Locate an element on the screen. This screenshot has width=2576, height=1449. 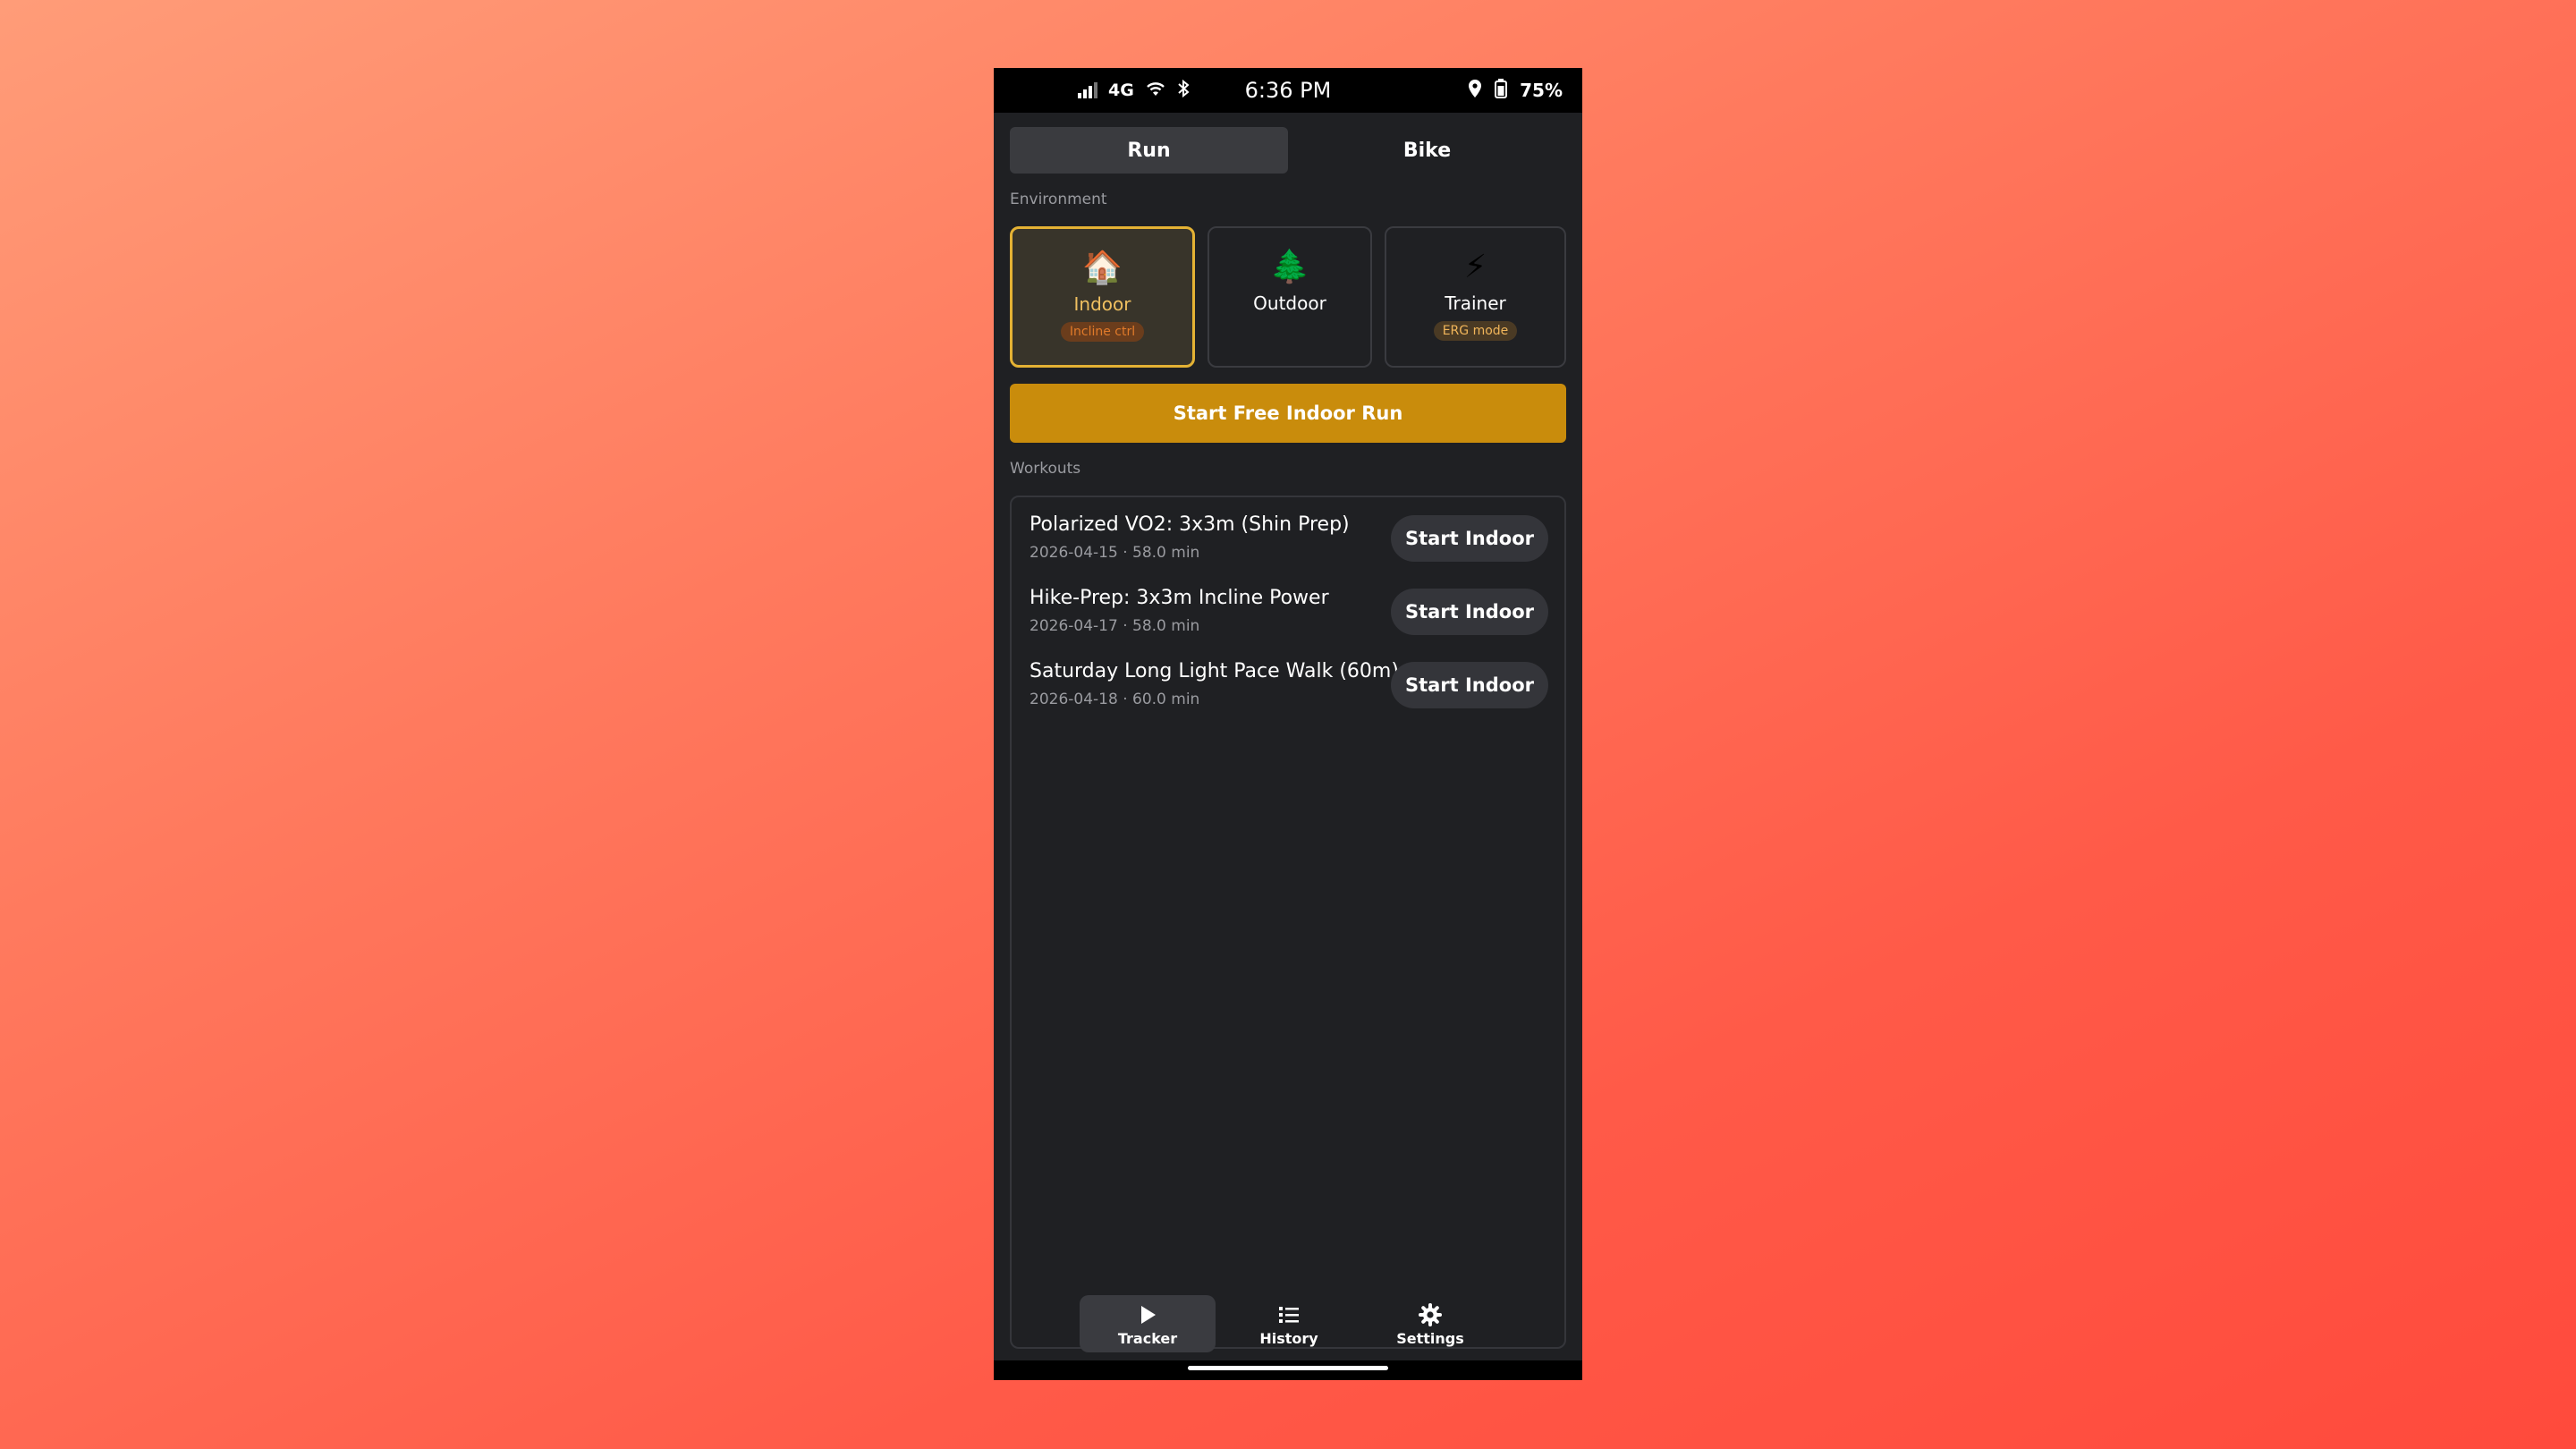
workout-title: Saturday Long Light Pace Walk (60m) is located at coordinates (1214, 671).